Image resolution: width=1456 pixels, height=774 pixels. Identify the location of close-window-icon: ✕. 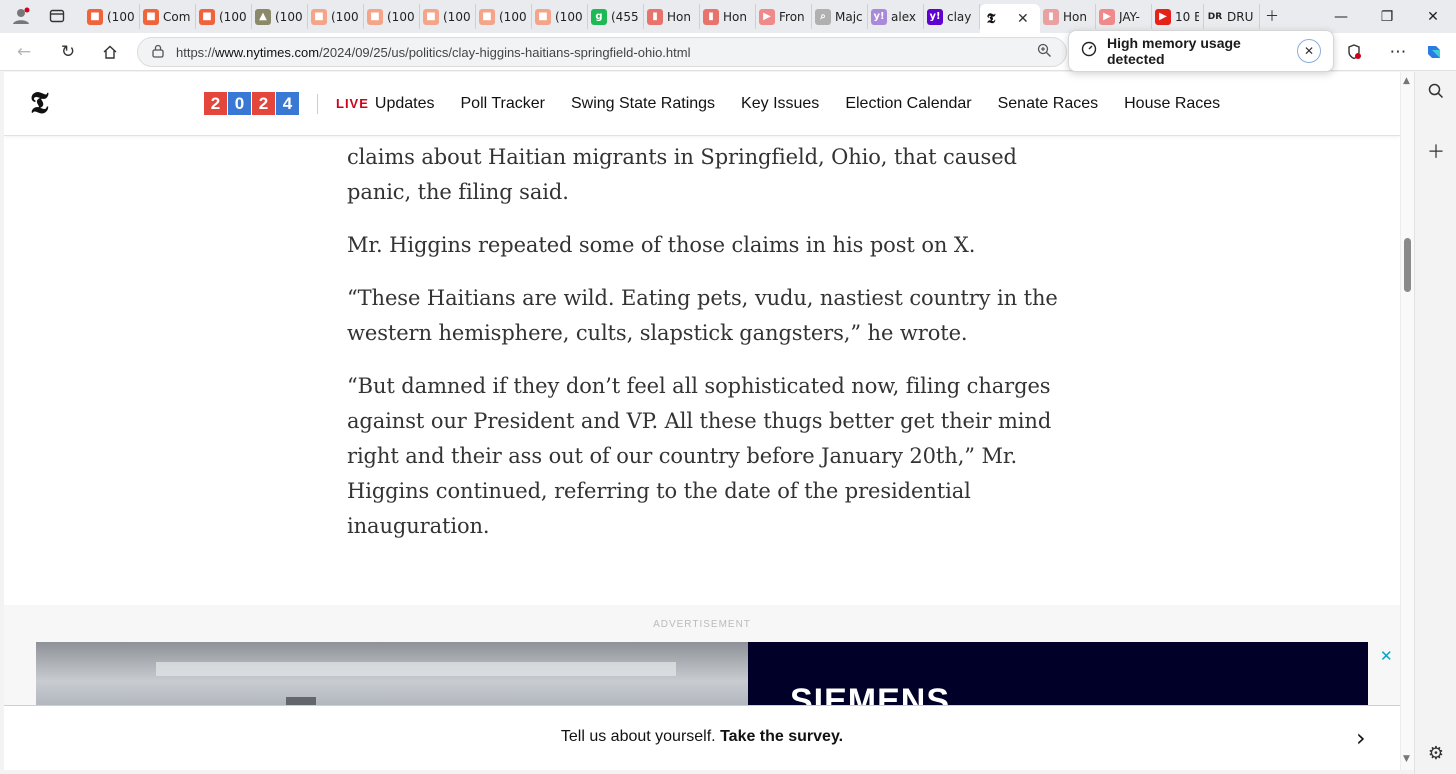
(1433, 16).